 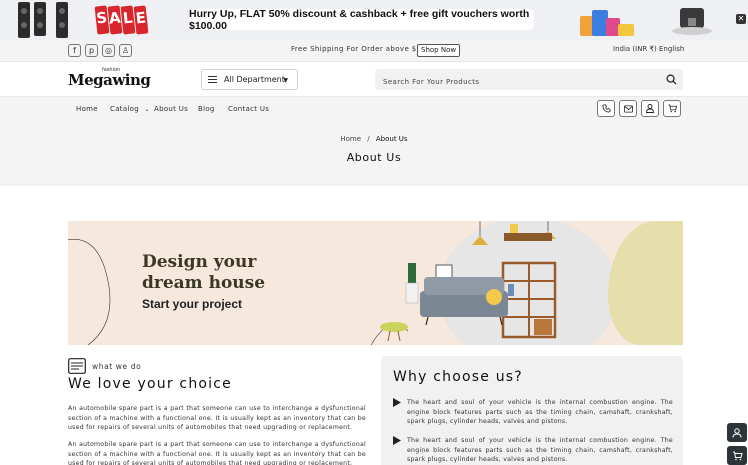 What do you see at coordinates (391, 139) in the screenshot?
I see `breadcrumb-current: About Us` at bounding box center [391, 139].